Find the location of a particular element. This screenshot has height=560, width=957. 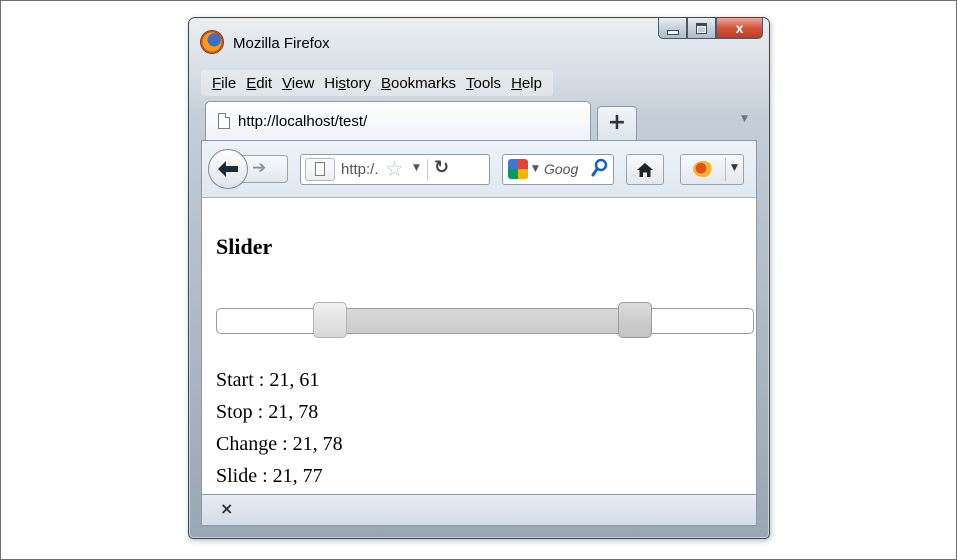

new-tab-button: + is located at coordinates (617, 123).